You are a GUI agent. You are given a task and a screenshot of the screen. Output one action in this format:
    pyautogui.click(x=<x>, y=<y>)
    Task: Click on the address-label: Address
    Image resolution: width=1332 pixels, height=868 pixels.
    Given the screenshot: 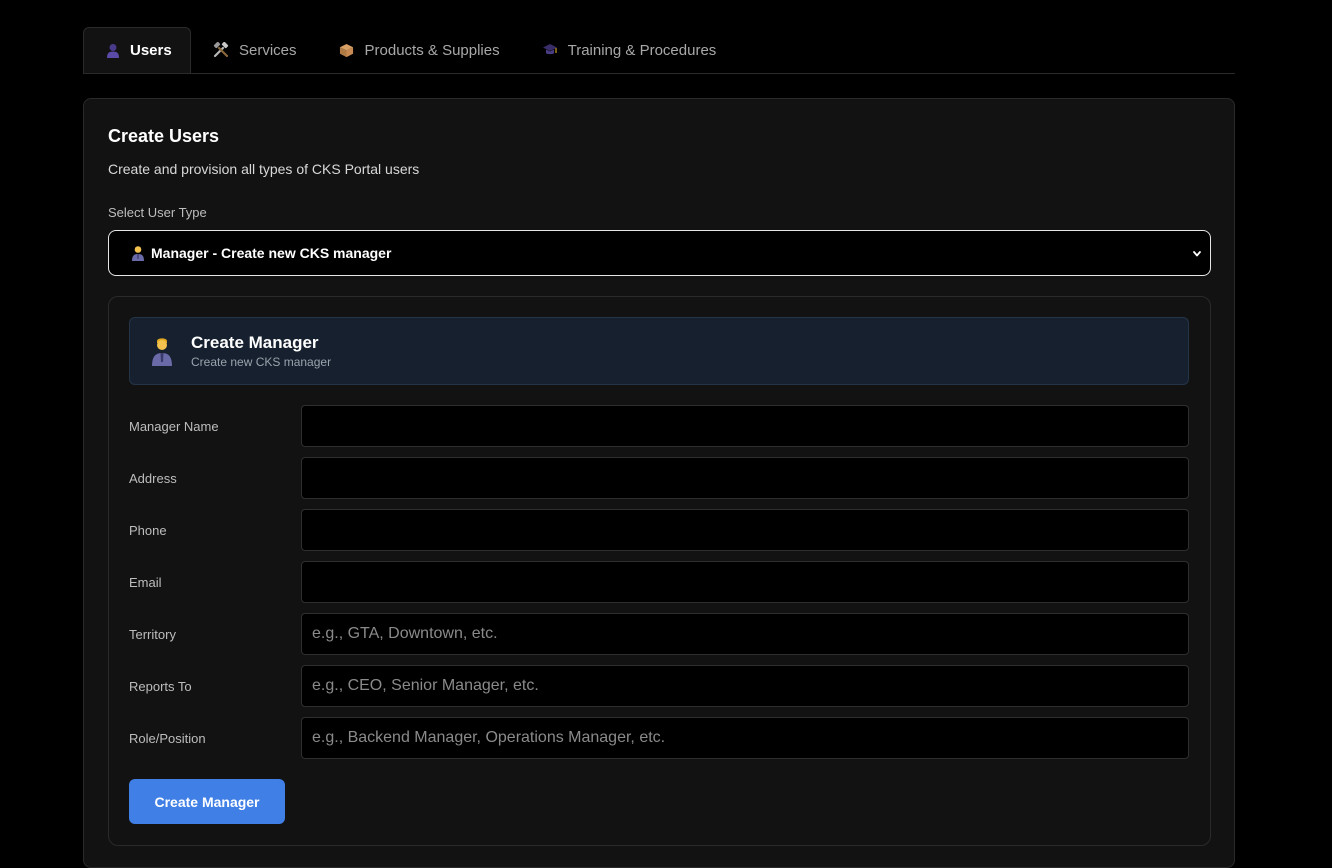 What is the action you would take?
    pyautogui.click(x=153, y=478)
    